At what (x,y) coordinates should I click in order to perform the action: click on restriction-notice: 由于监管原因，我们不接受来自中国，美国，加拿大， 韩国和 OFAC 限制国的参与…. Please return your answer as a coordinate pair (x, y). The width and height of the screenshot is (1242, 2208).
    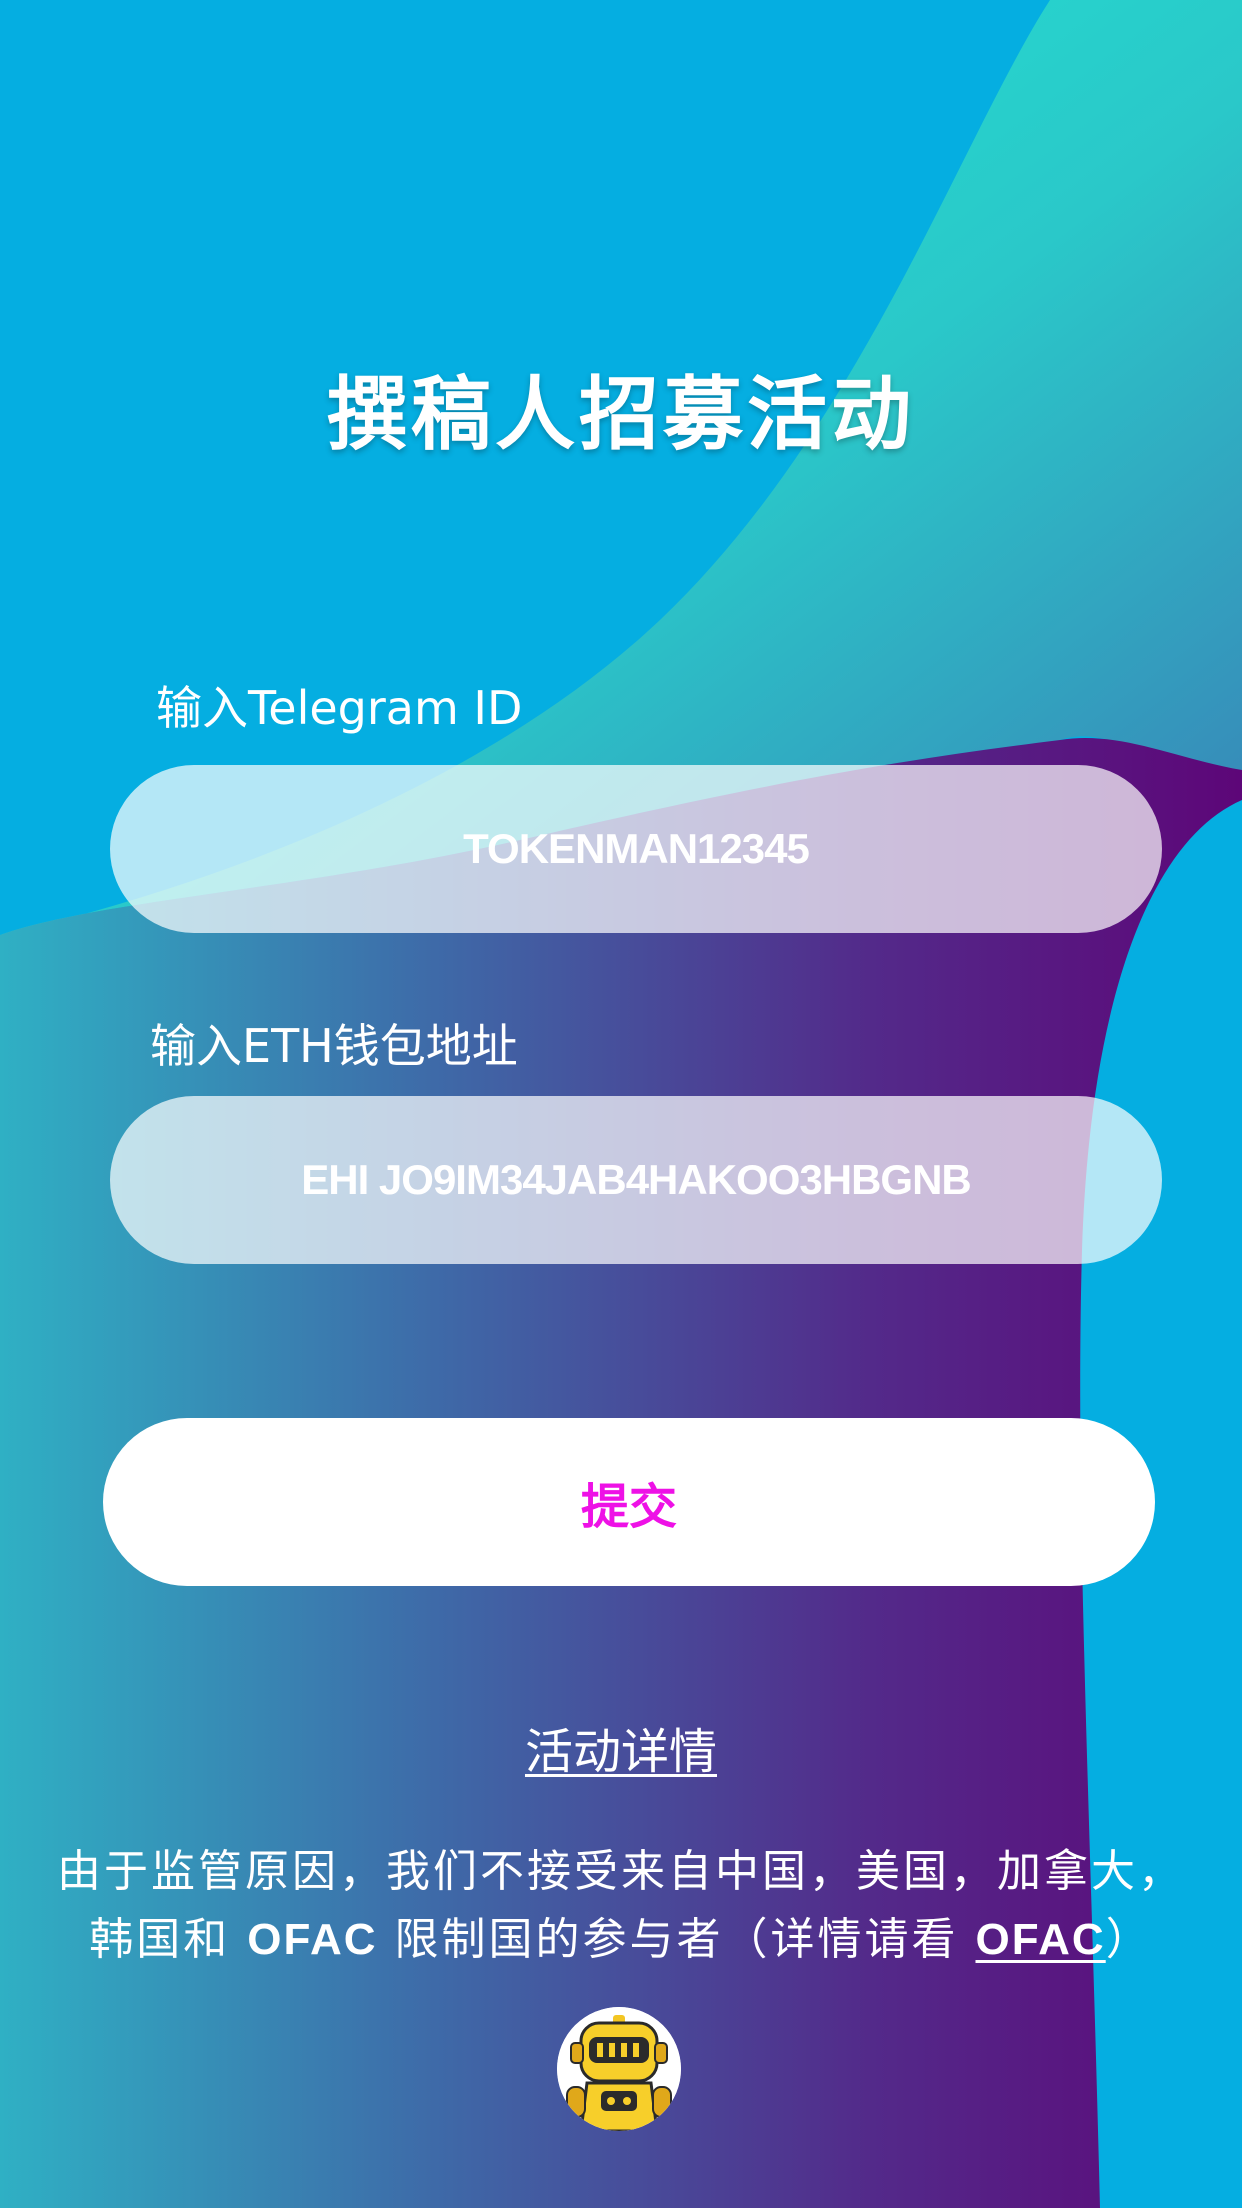
    Looking at the image, I should click on (621, 1906).